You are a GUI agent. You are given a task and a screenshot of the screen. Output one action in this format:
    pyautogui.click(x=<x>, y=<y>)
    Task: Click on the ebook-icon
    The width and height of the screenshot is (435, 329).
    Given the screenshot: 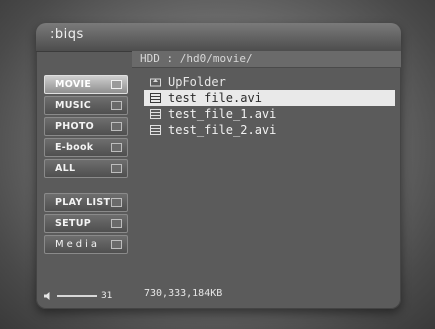 What is the action you would take?
    pyautogui.click(x=116, y=147)
    